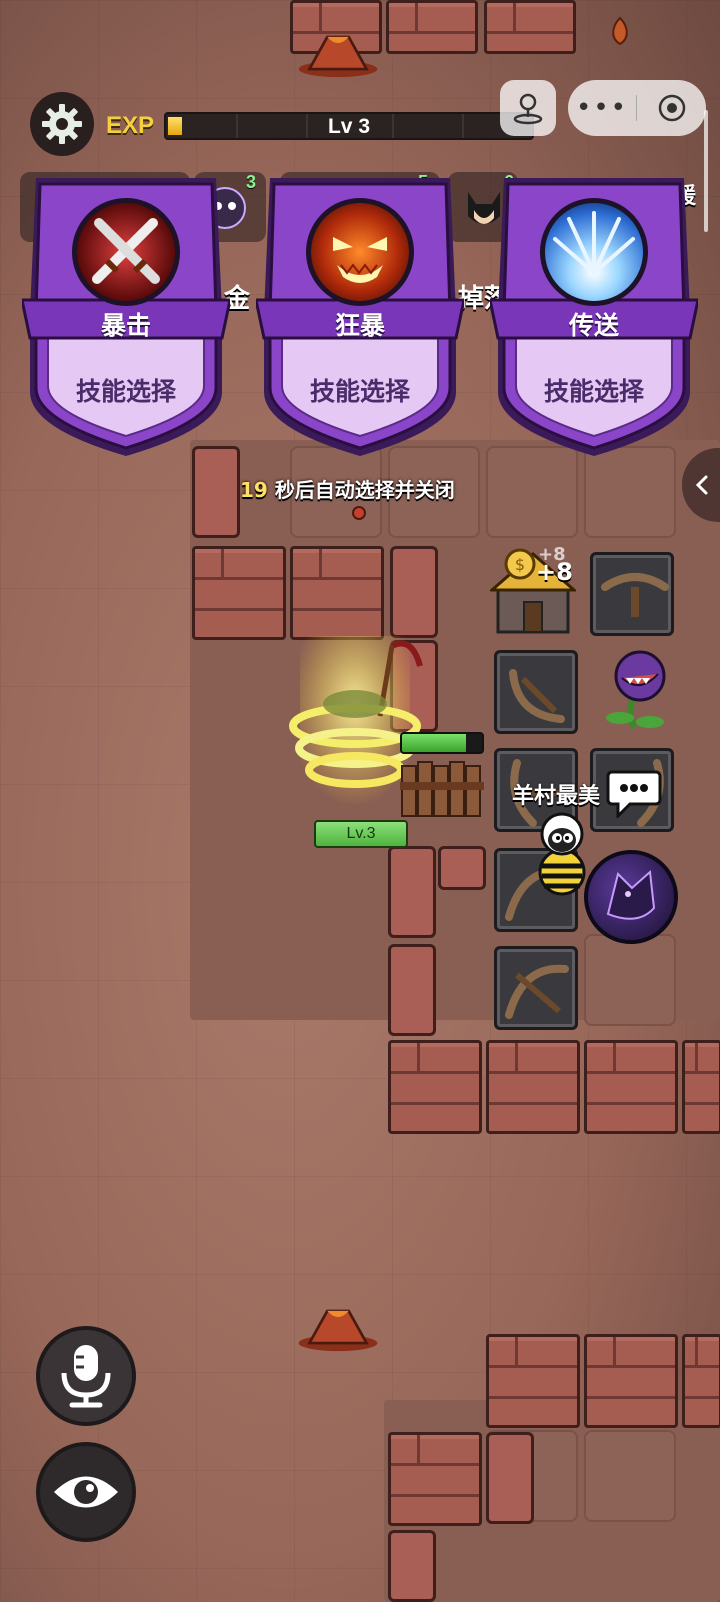 The width and height of the screenshot is (720, 1602). I want to click on exp-bar: Lv 3, so click(349, 126).